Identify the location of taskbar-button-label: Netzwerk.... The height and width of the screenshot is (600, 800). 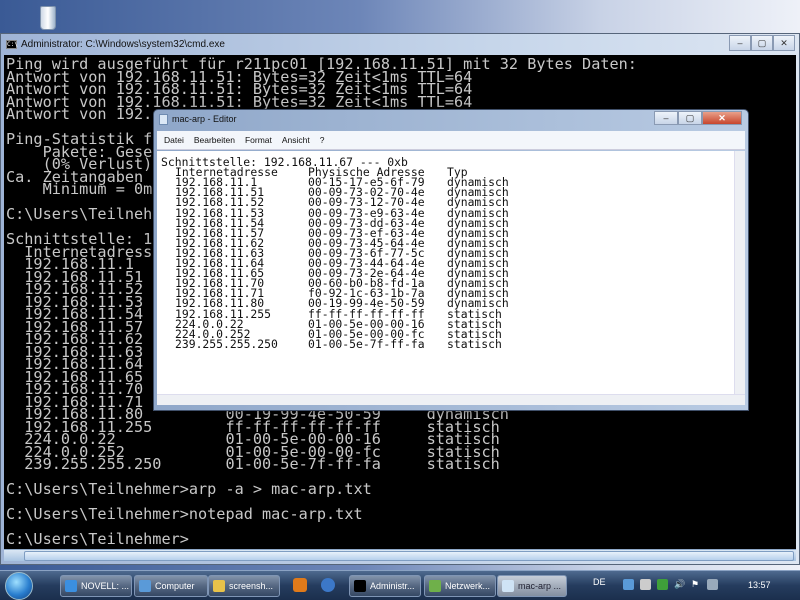
(468, 586).